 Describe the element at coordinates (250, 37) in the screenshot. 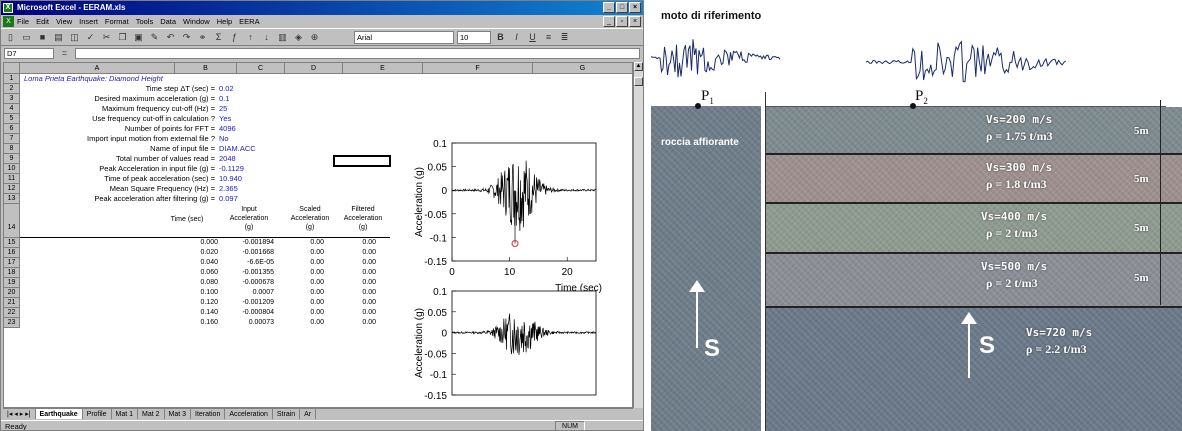

I see `sort-asc-icon: ↑` at that location.